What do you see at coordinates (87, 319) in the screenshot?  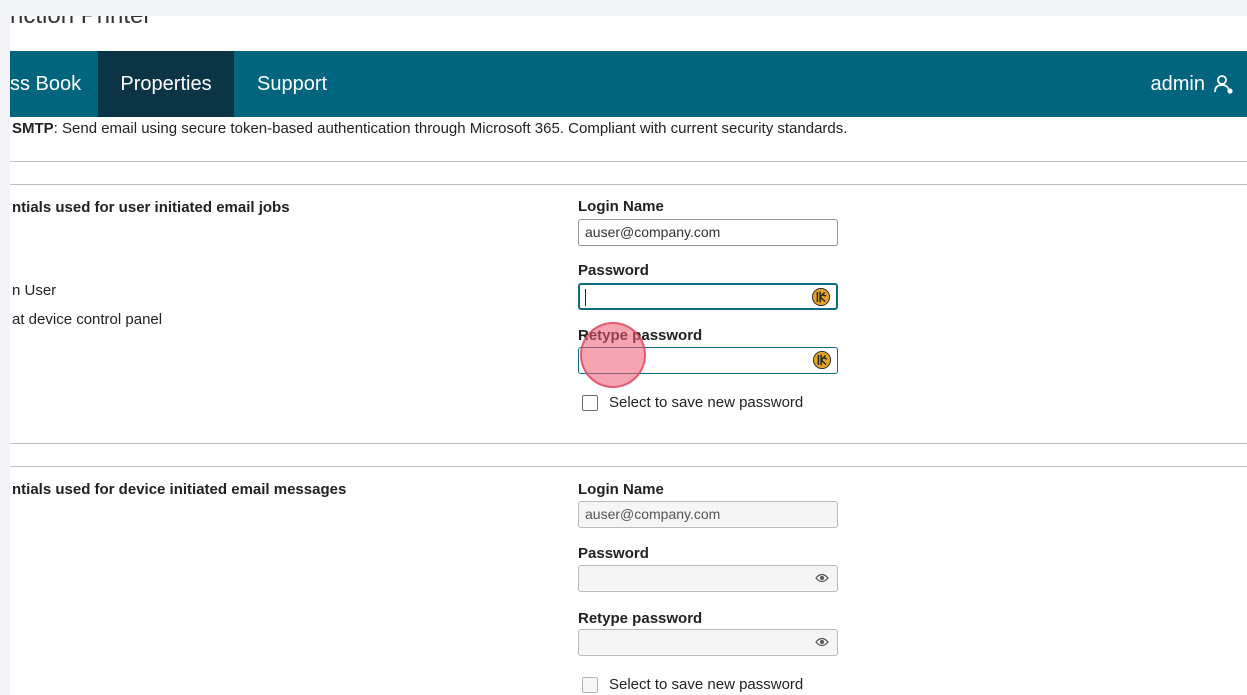 I see `user-option-control-panel: at device control panel` at bounding box center [87, 319].